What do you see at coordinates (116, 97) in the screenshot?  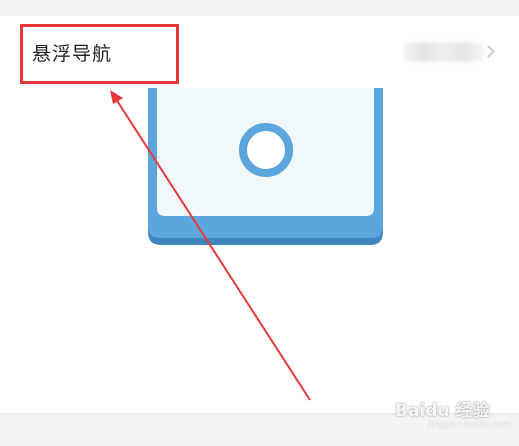 I see `annotation-arrow-head` at bounding box center [116, 97].